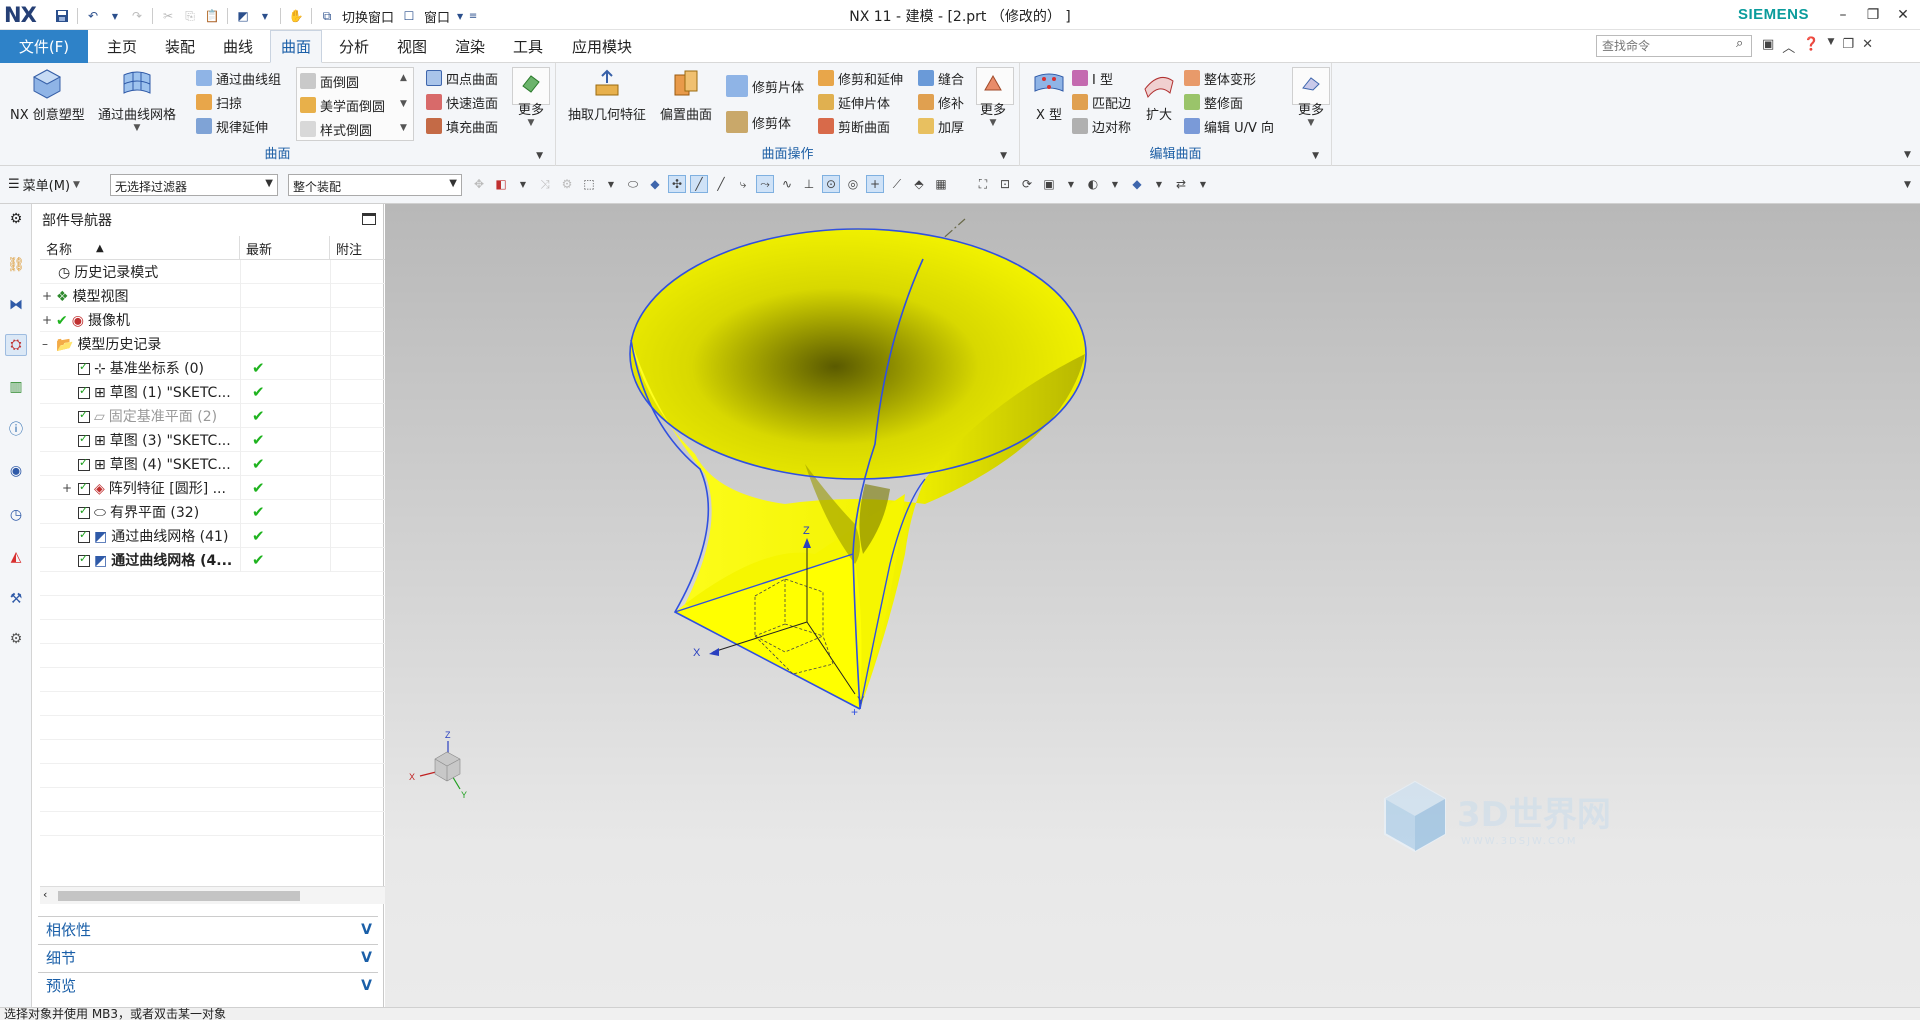  What do you see at coordinates (238, 78) in the screenshot?
I see `through-curves-button: 通过曲线组` at bounding box center [238, 78].